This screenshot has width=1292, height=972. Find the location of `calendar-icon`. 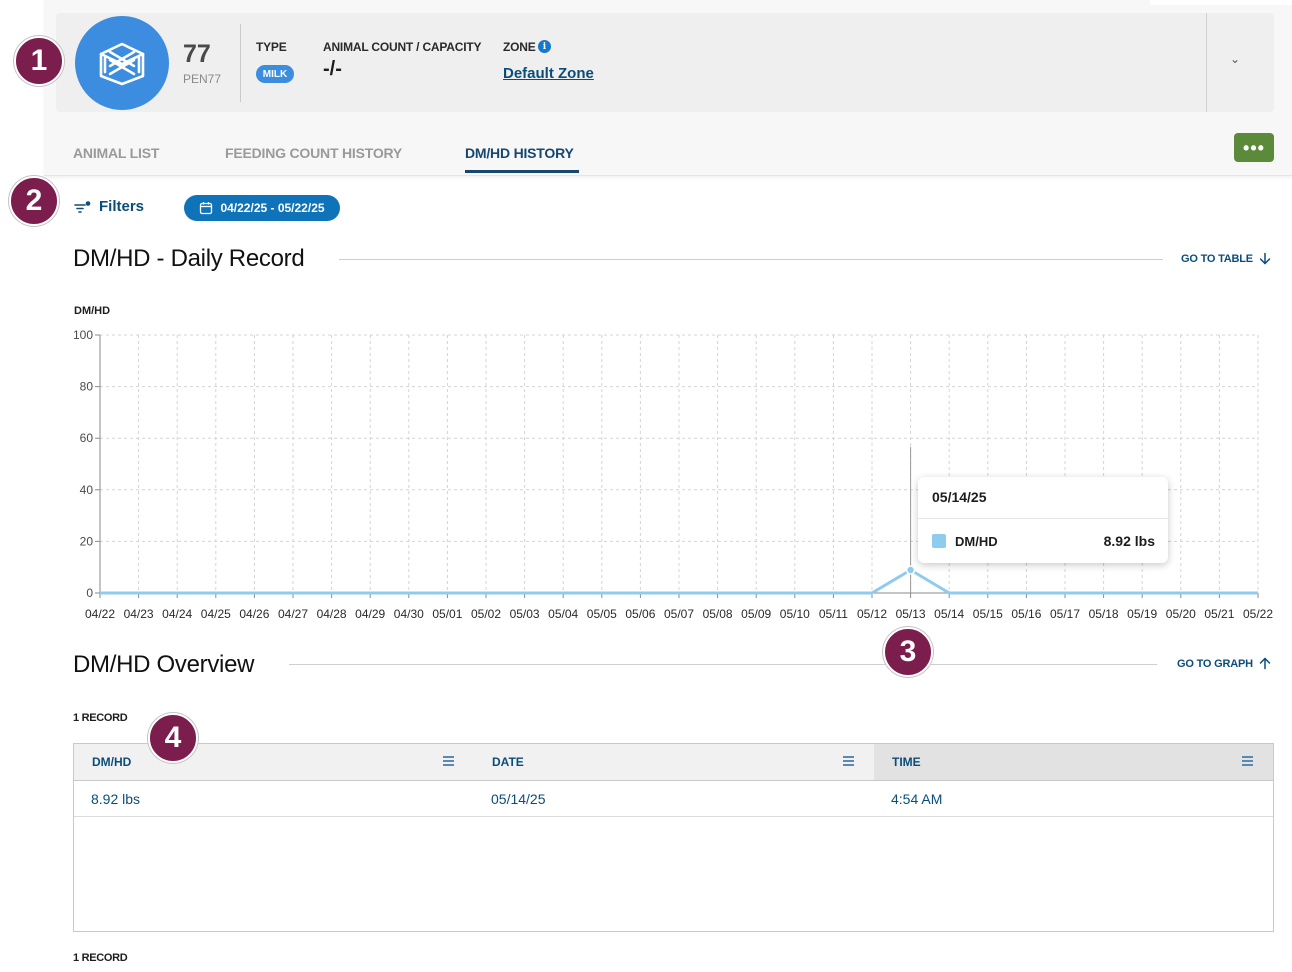

calendar-icon is located at coordinates (206, 208).